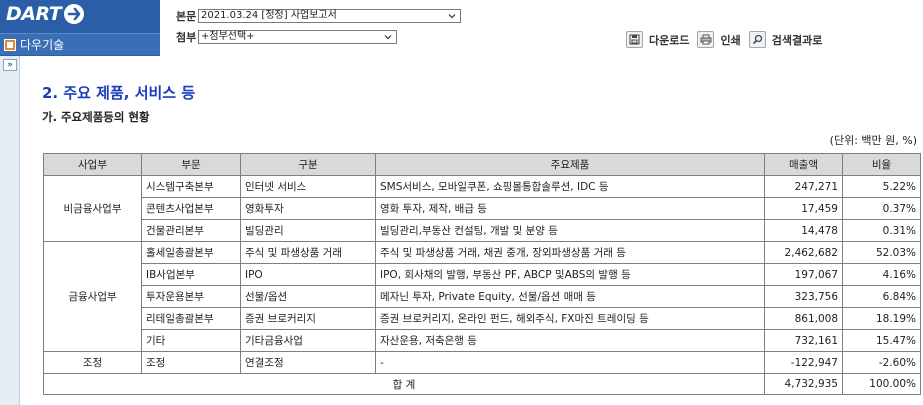 This screenshot has width=923, height=405. I want to click on attach-select-row: 첨부 +첨부선택+, so click(286, 37).